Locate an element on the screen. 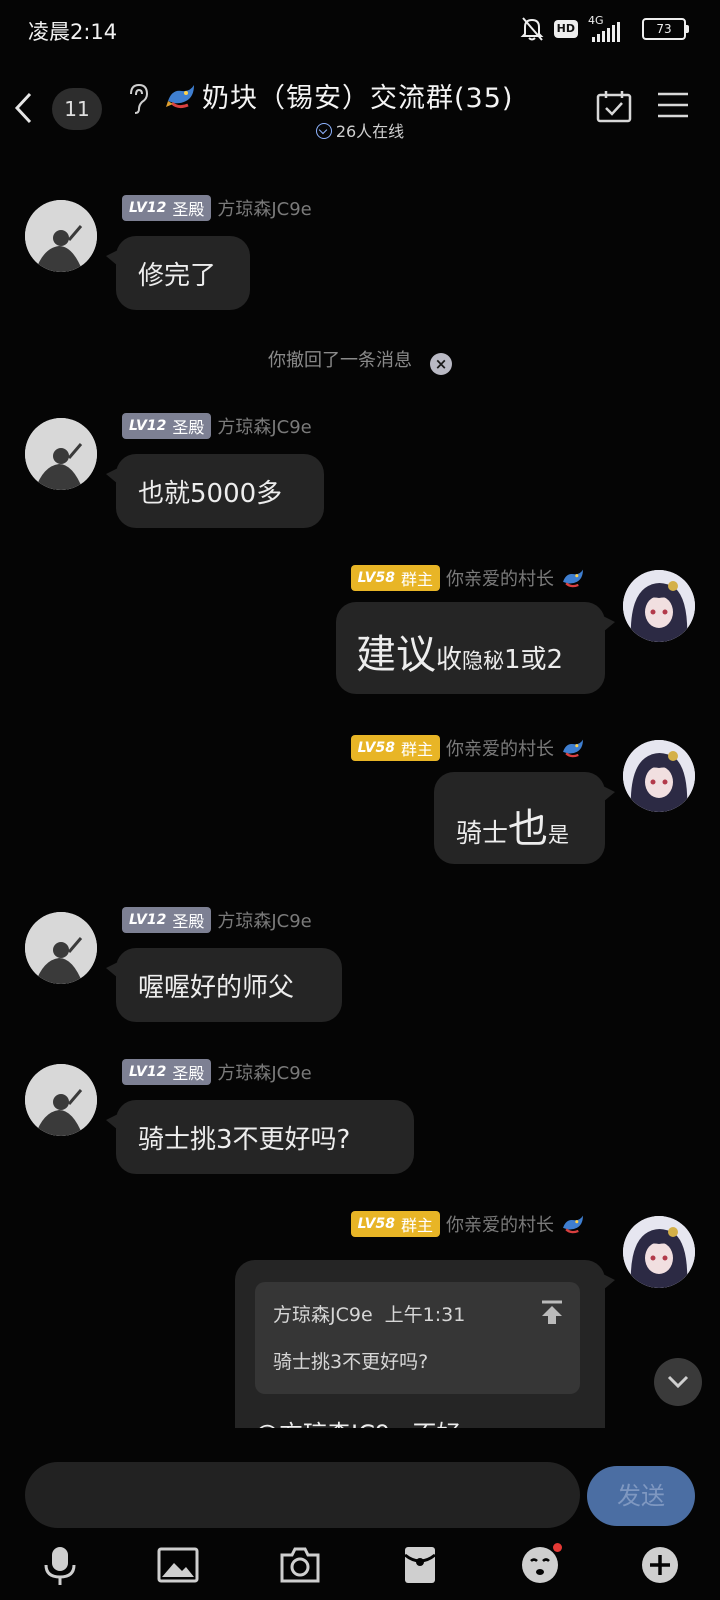  quote-time: 上午1:31 is located at coordinates (425, 1315).